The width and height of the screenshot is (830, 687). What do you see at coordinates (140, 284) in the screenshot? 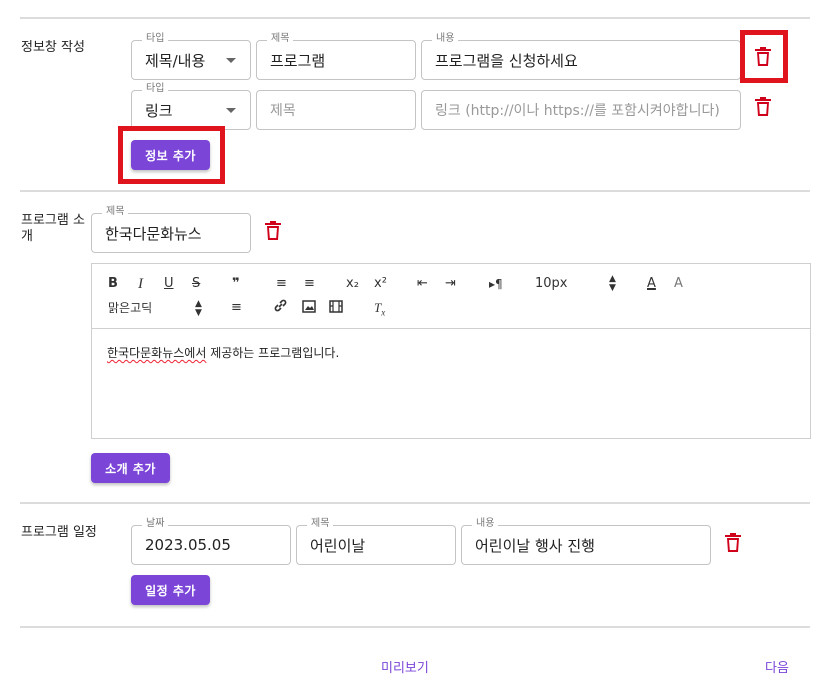
I see `italic-button: I` at bounding box center [140, 284].